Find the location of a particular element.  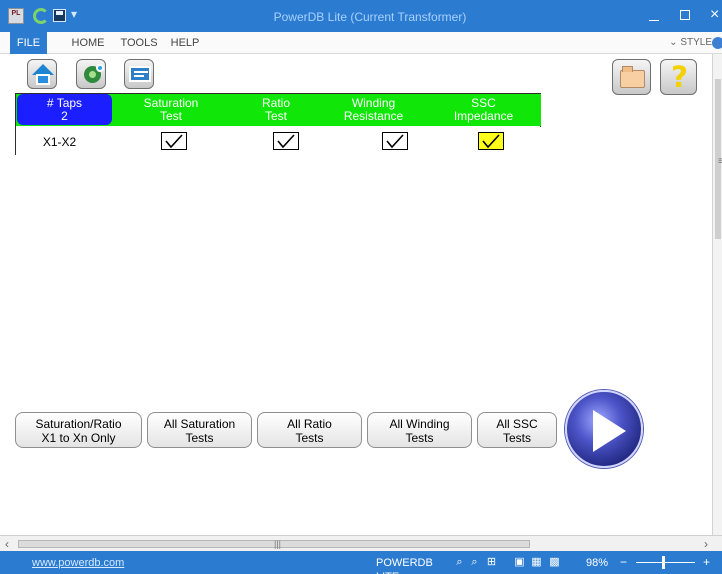

question-mark-icon: ? is located at coordinates (679, 77).